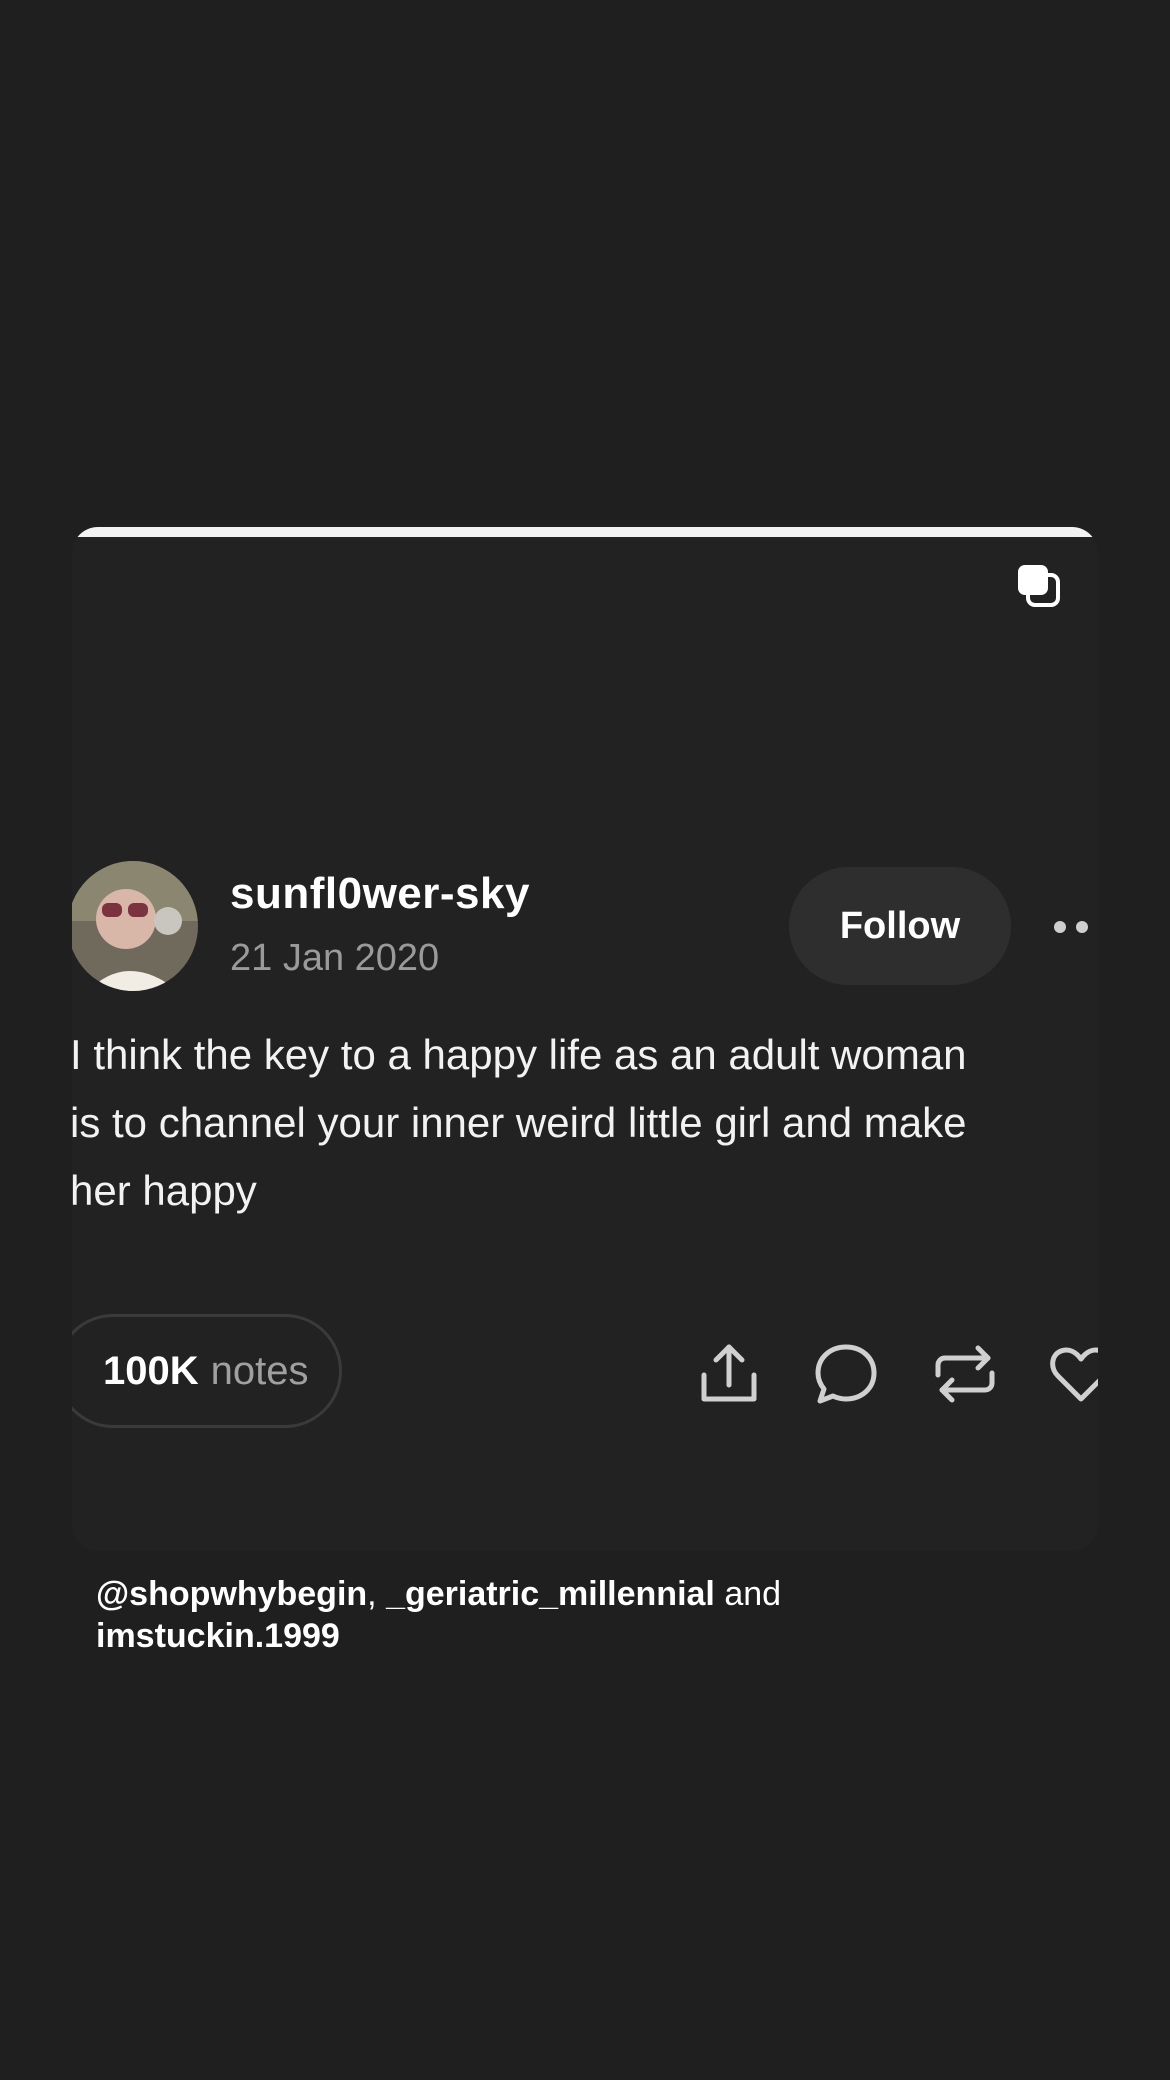 The height and width of the screenshot is (2080, 1170). What do you see at coordinates (218, 1636) in the screenshot?
I see `mention-imstuckin: imstuckin.1999` at bounding box center [218, 1636].